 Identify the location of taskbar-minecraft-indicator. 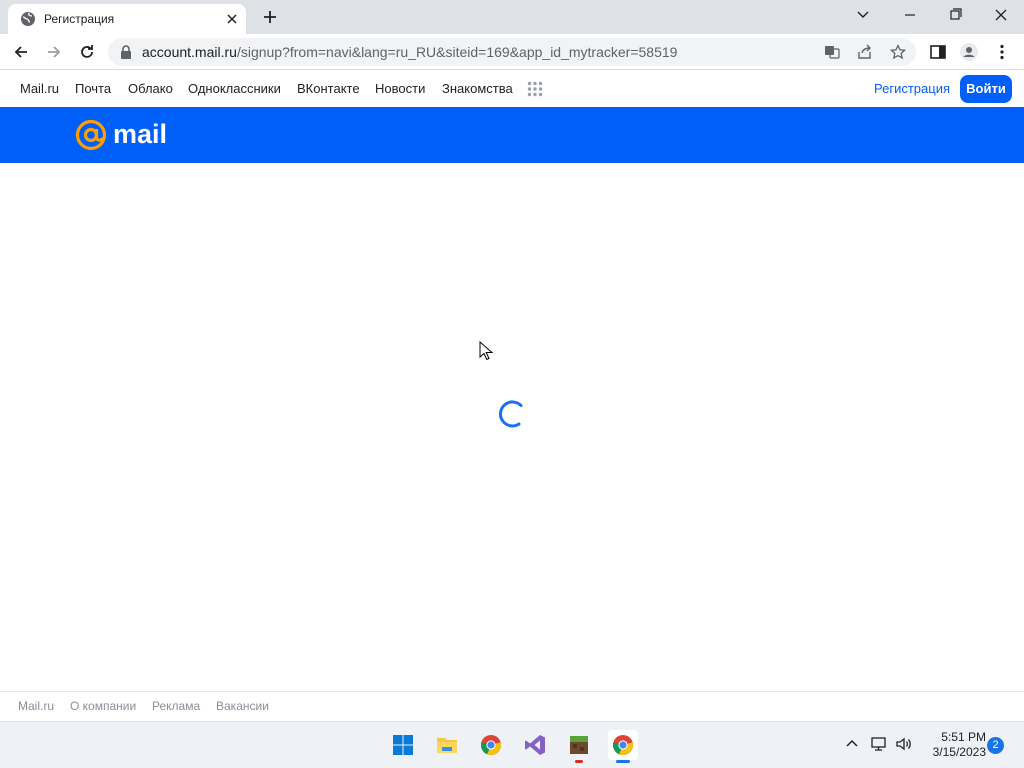
(579, 761).